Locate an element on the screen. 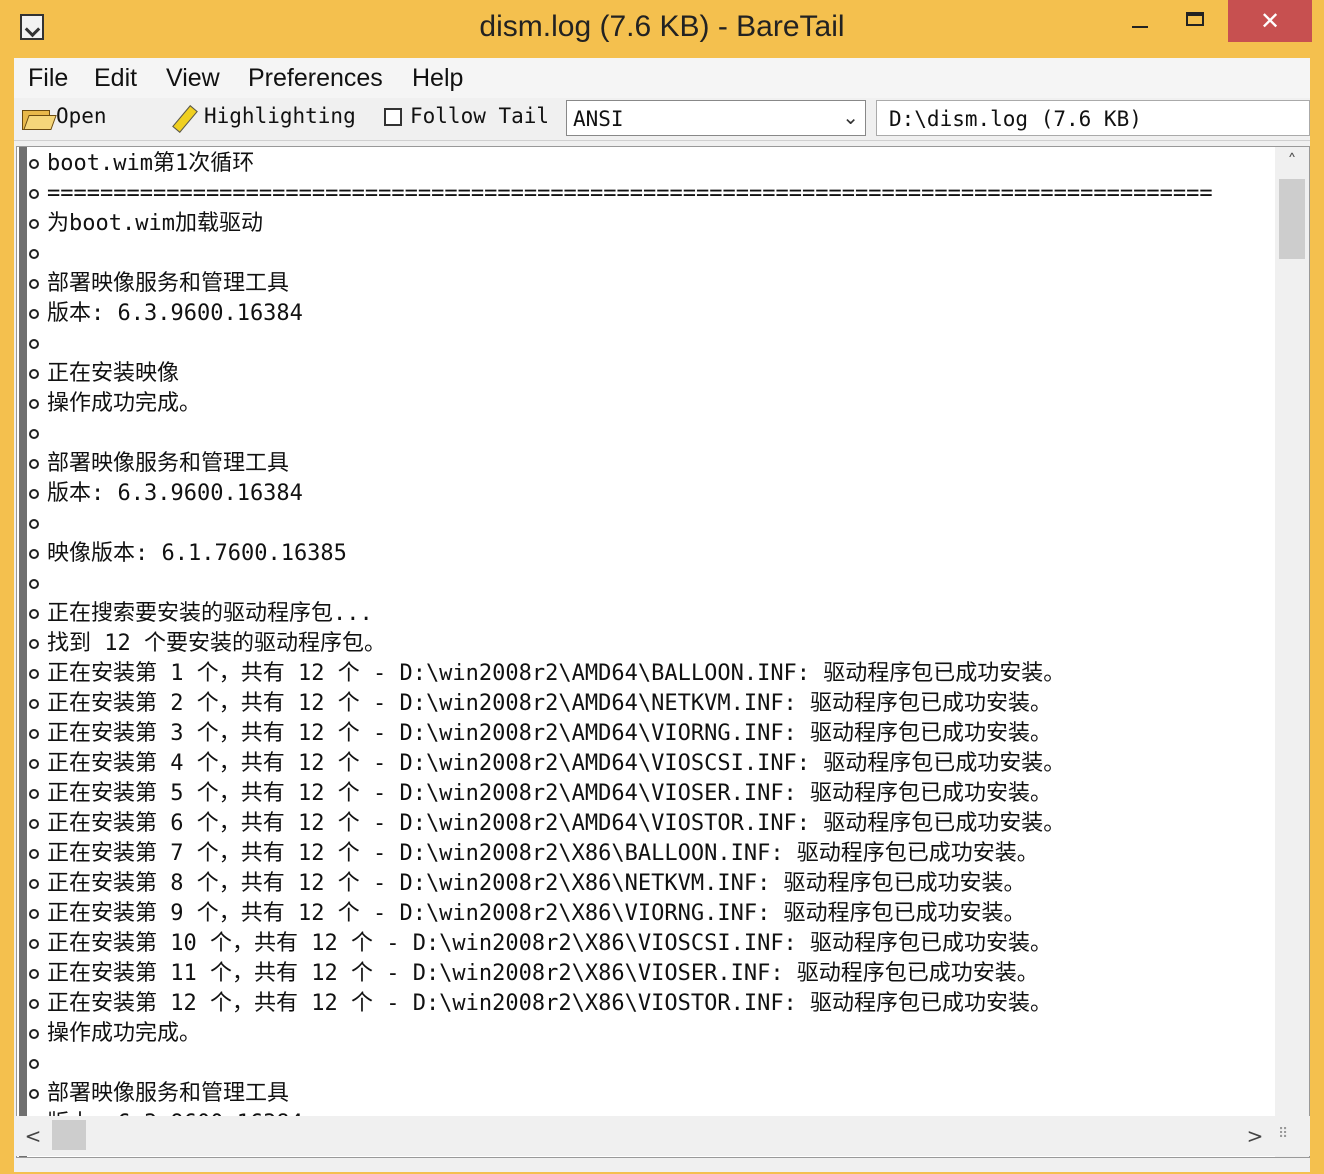 The width and height of the screenshot is (1324, 1174). menu-edit: Edit is located at coordinates (115, 78).